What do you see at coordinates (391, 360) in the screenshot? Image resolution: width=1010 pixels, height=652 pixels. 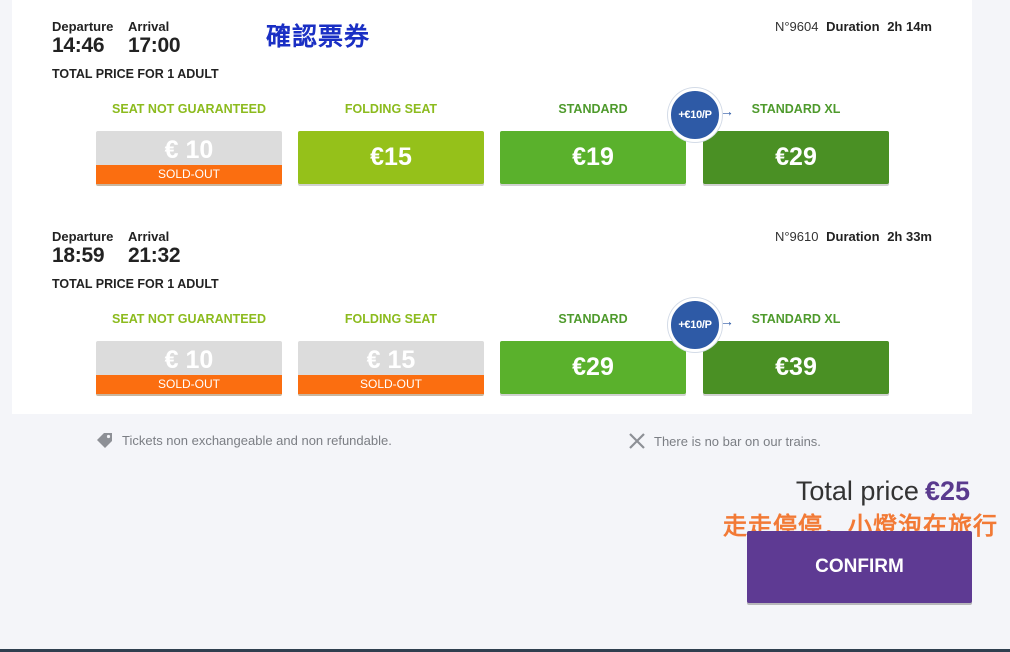 I see `fare-price: € 15` at bounding box center [391, 360].